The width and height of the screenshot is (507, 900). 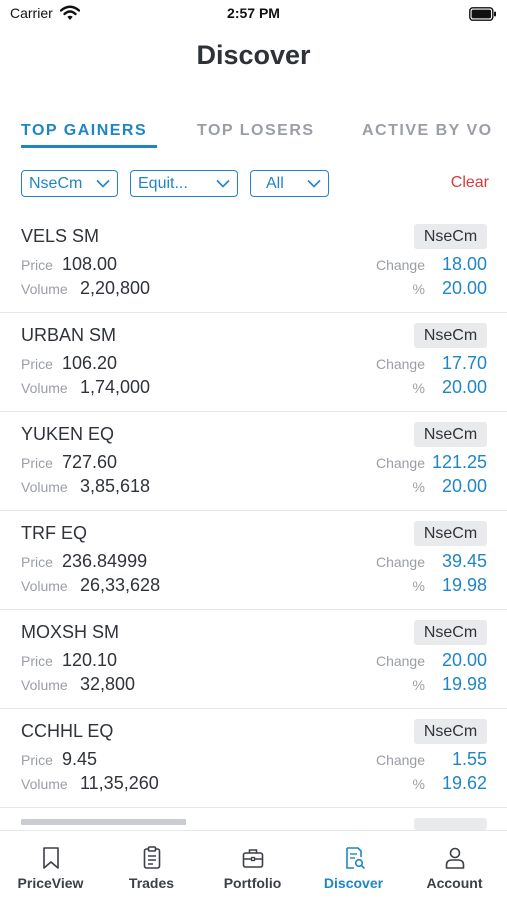 I want to click on change-value: 17.70, so click(x=464, y=363).